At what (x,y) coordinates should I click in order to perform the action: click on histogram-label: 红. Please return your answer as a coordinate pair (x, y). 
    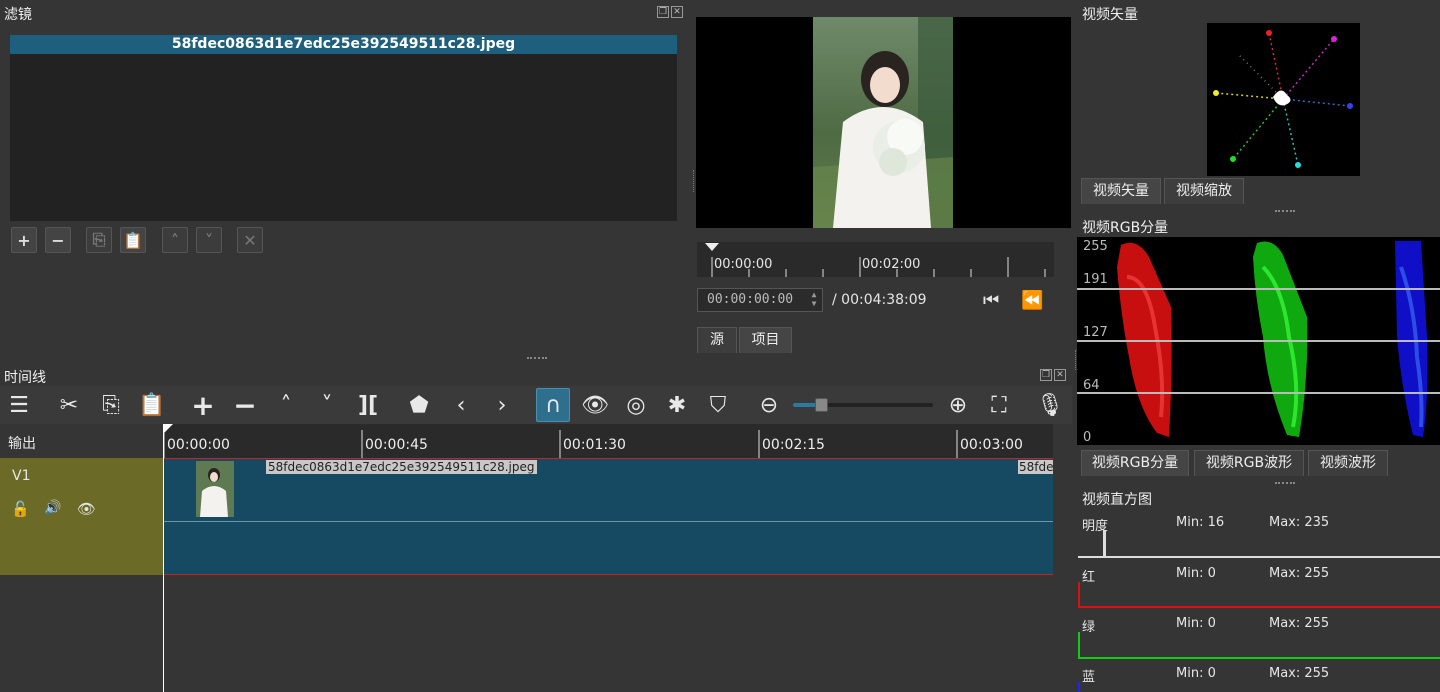
    Looking at the image, I should click on (1089, 577).